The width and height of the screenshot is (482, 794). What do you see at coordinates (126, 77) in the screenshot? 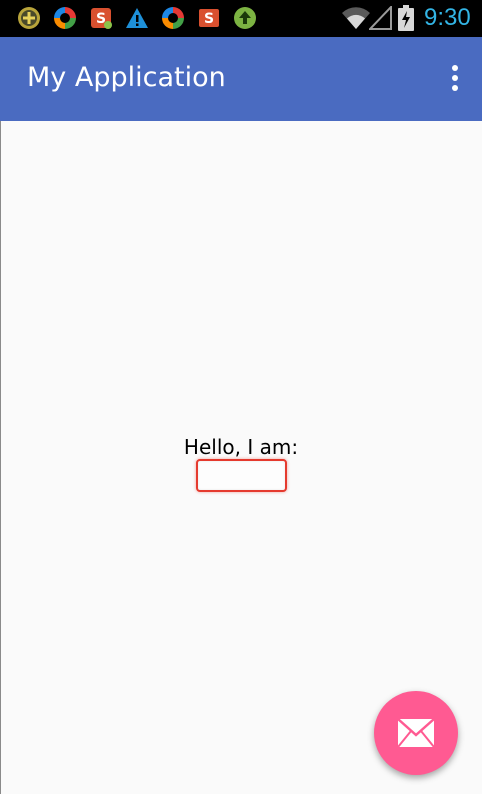
I see `app-title: My Application` at bounding box center [126, 77].